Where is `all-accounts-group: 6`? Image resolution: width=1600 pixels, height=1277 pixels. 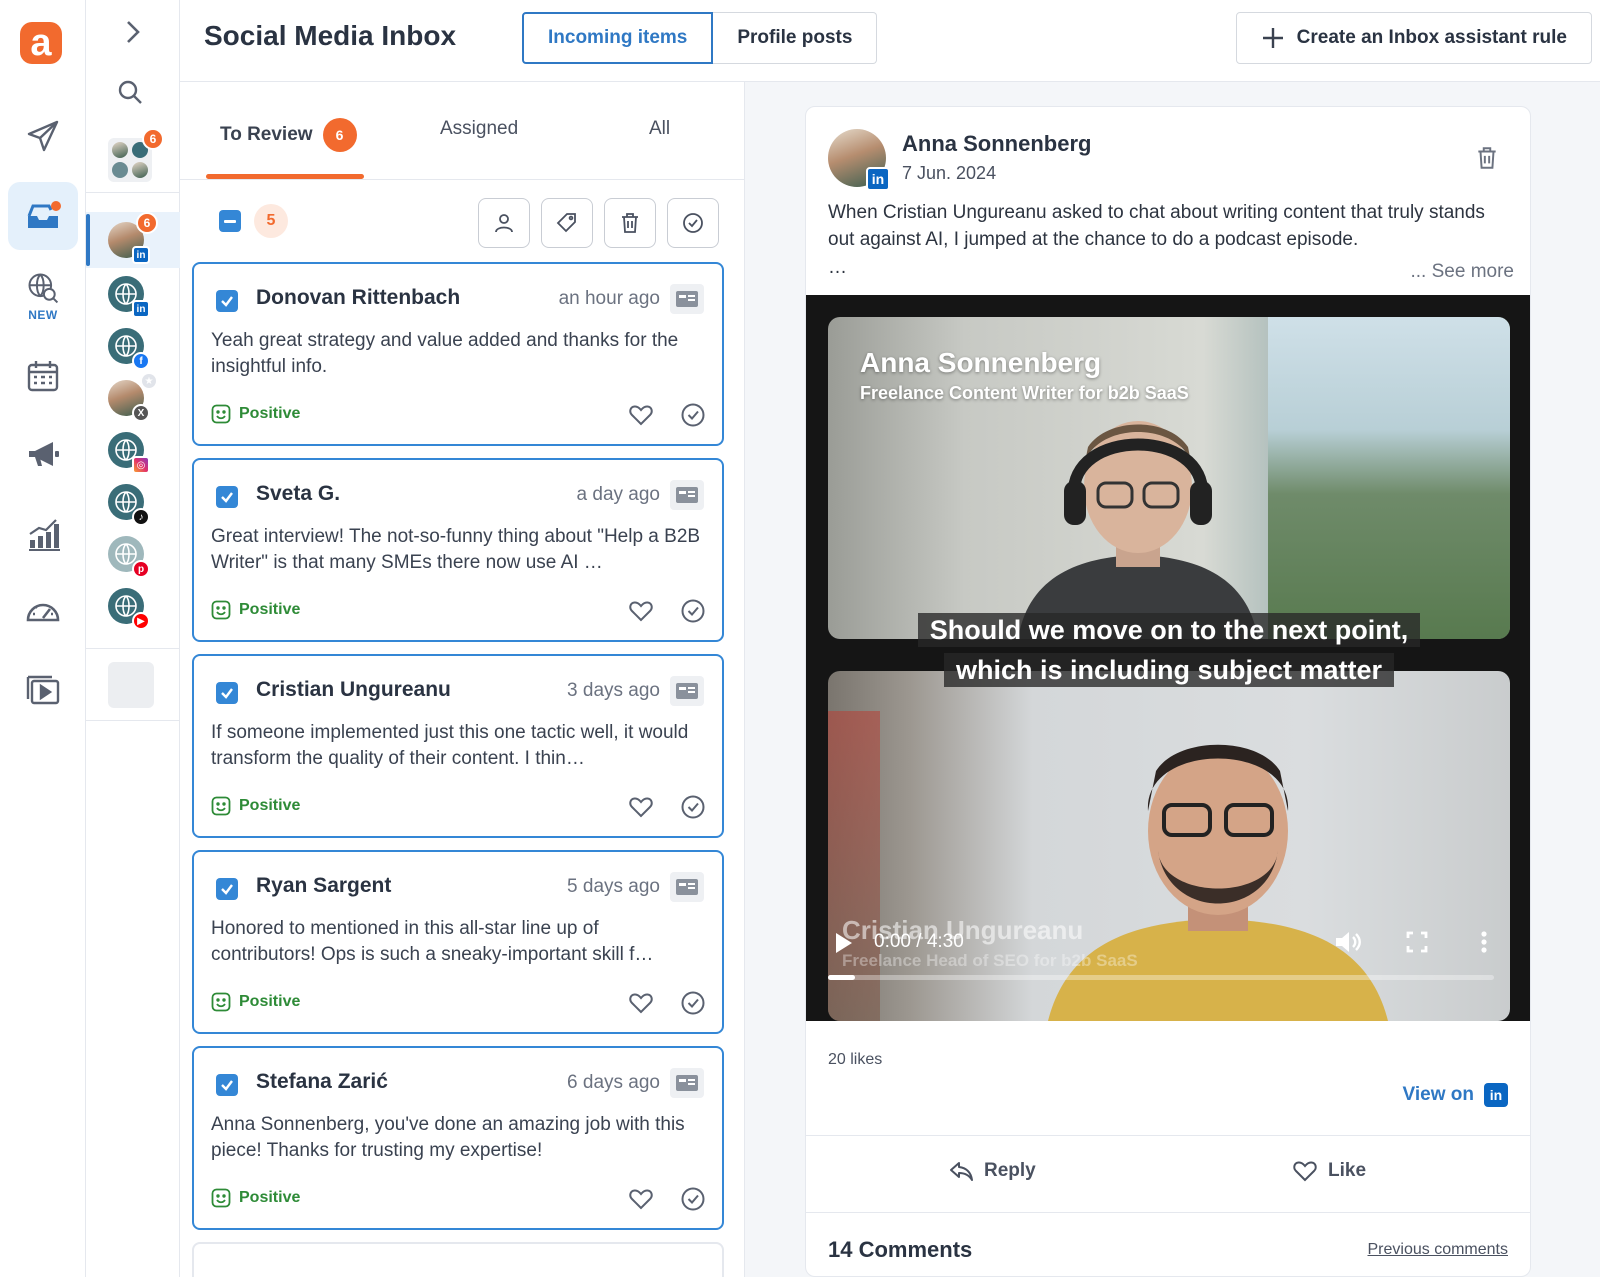
all-accounts-group: 6 is located at coordinates (136, 155).